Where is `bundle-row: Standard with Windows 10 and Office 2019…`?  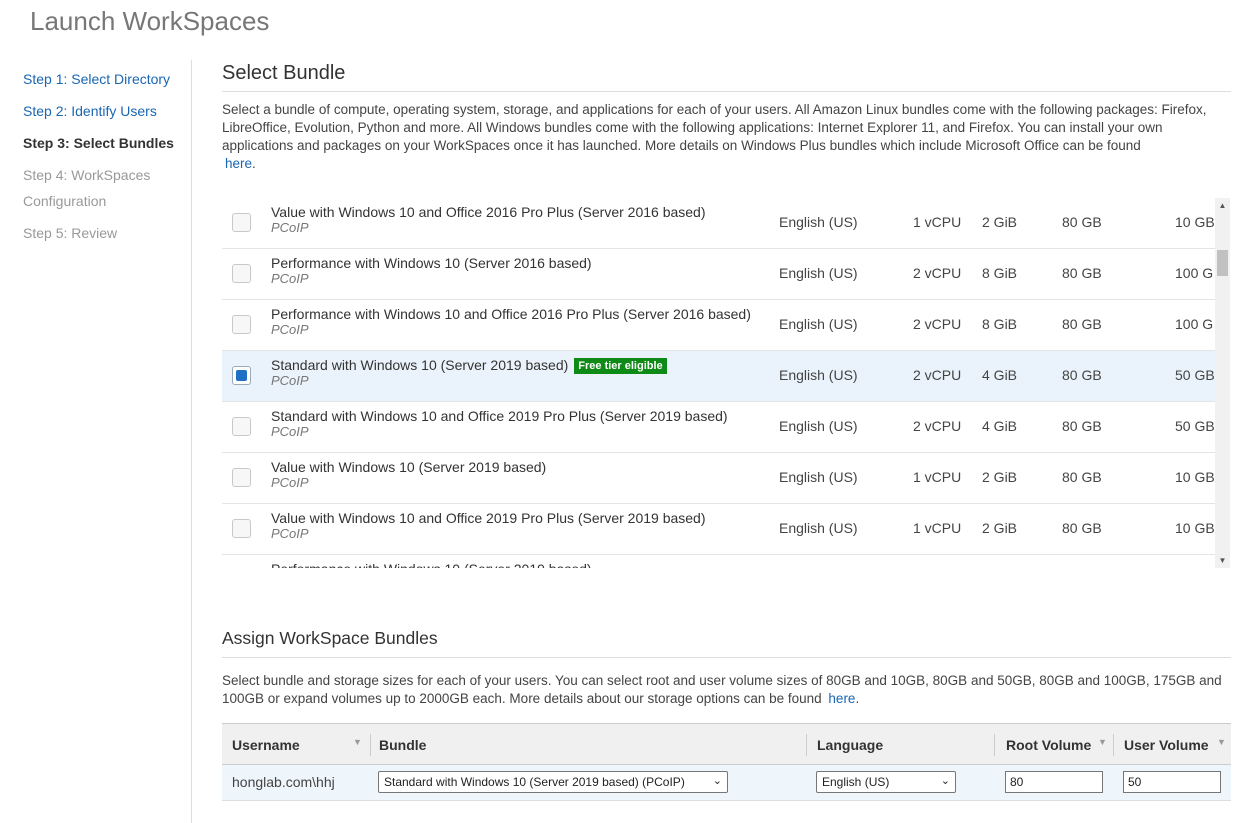
bundle-row: Standard with Windows 10 and Office 2019… is located at coordinates (726, 427).